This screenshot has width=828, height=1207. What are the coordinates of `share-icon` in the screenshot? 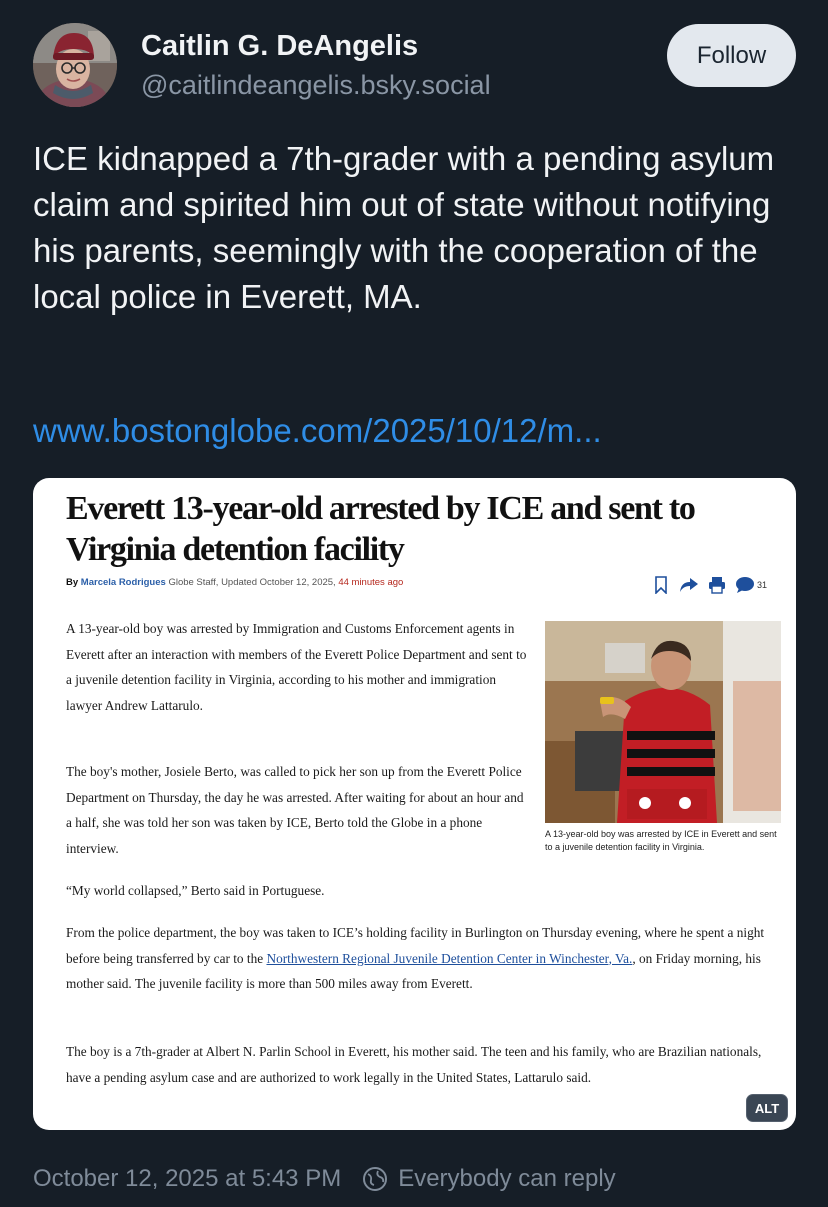 It's located at (689, 585).